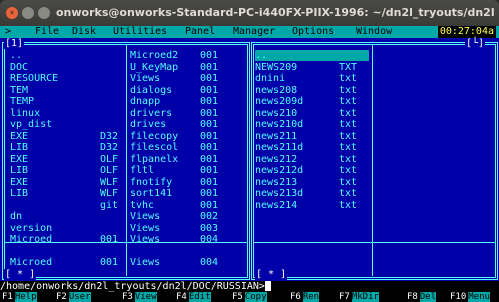  Describe the element at coordinates (67, 205) in the screenshot. I see `left-col1-file-row: git` at that location.